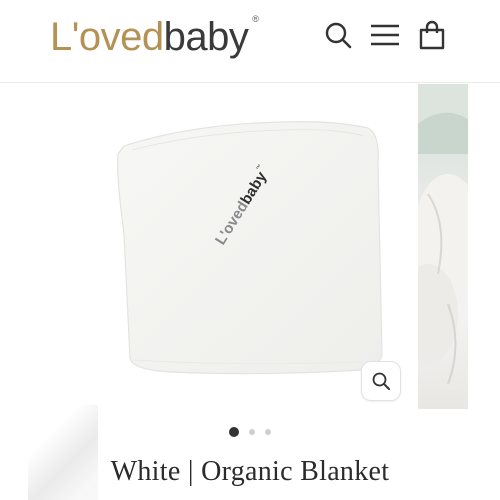  Describe the element at coordinates (107, 37) in the screenshot. I see `logo-text-loved: L'oved` at that location.